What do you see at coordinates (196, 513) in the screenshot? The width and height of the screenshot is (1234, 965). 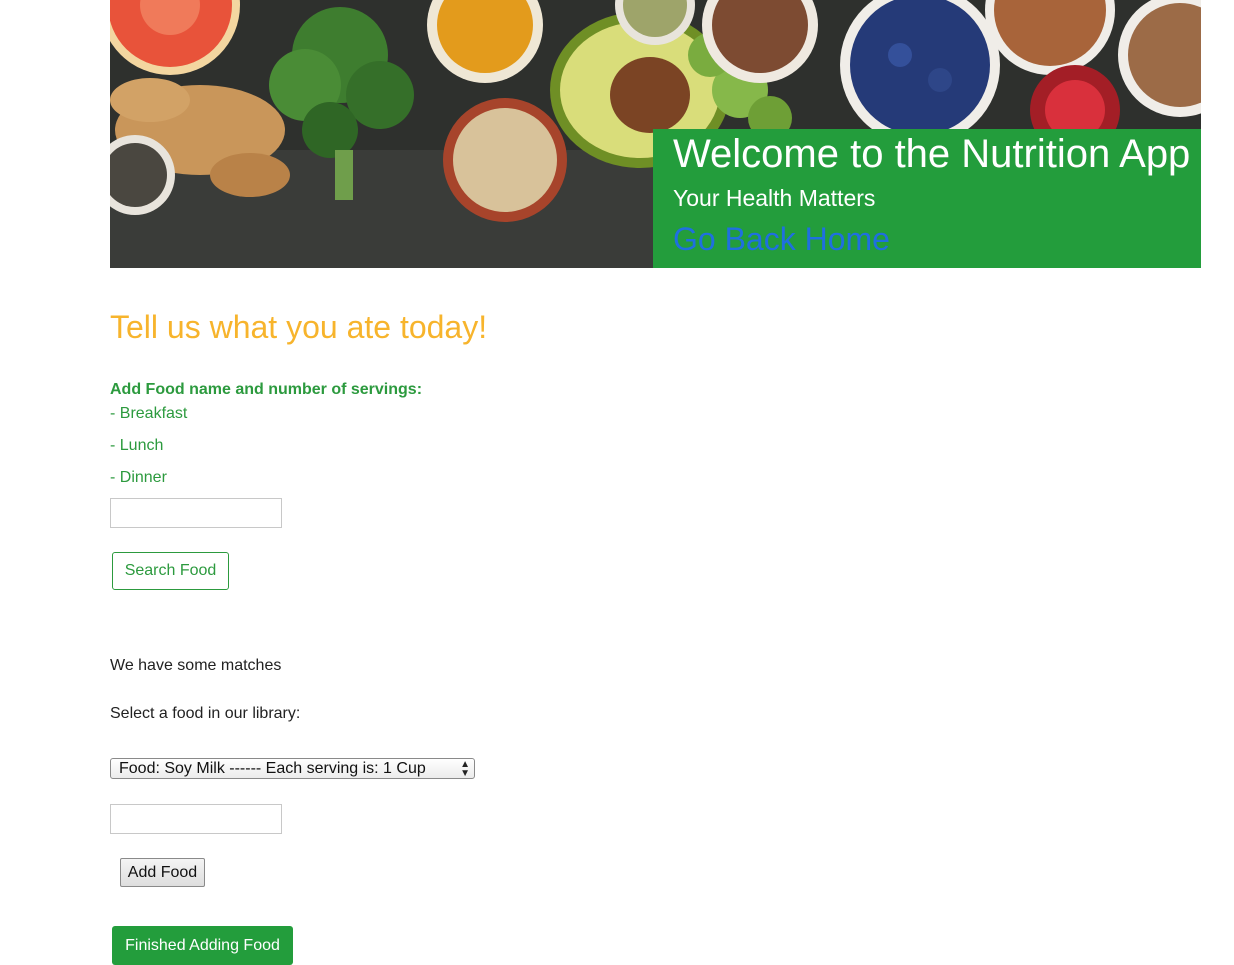 I see `food-search-input` at bounding box center [196, 513].